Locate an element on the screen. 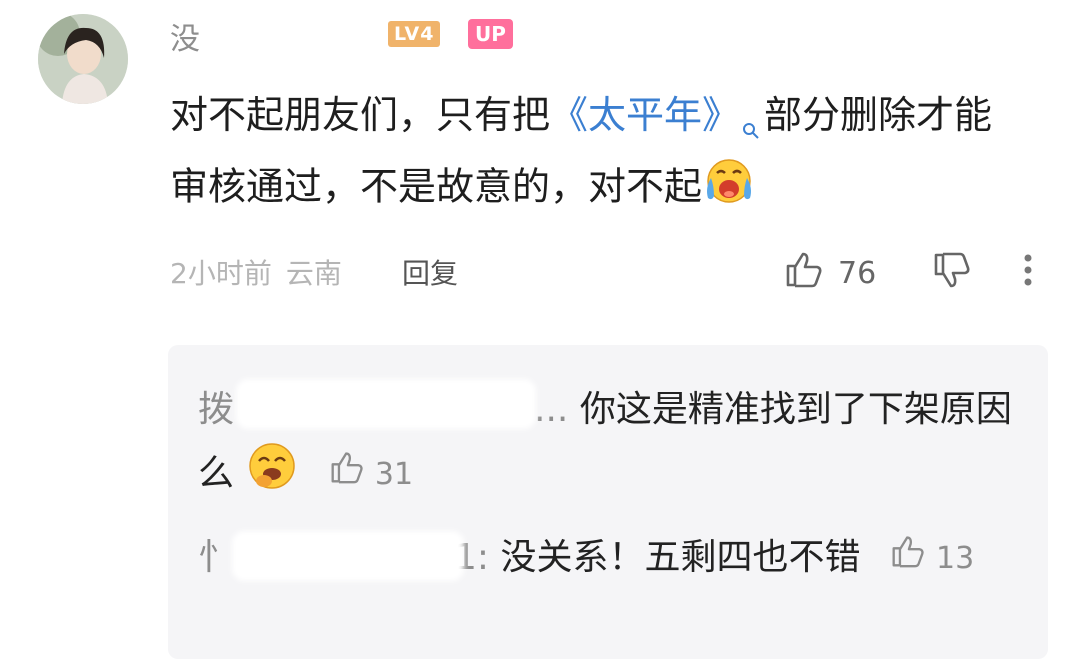  like-count: 76 is located at coordinates (857, 273).